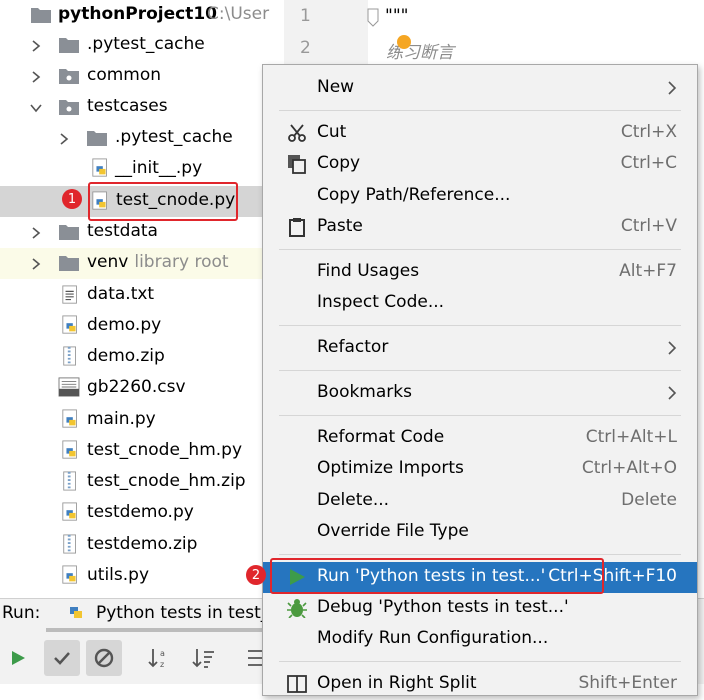 This screenshot has width=704, height=700. What do you see at coordinates (480, 393) in the screenshot?
I see `menu-item-bookmarks: Bookmarks` at bounding box center [480, 393].